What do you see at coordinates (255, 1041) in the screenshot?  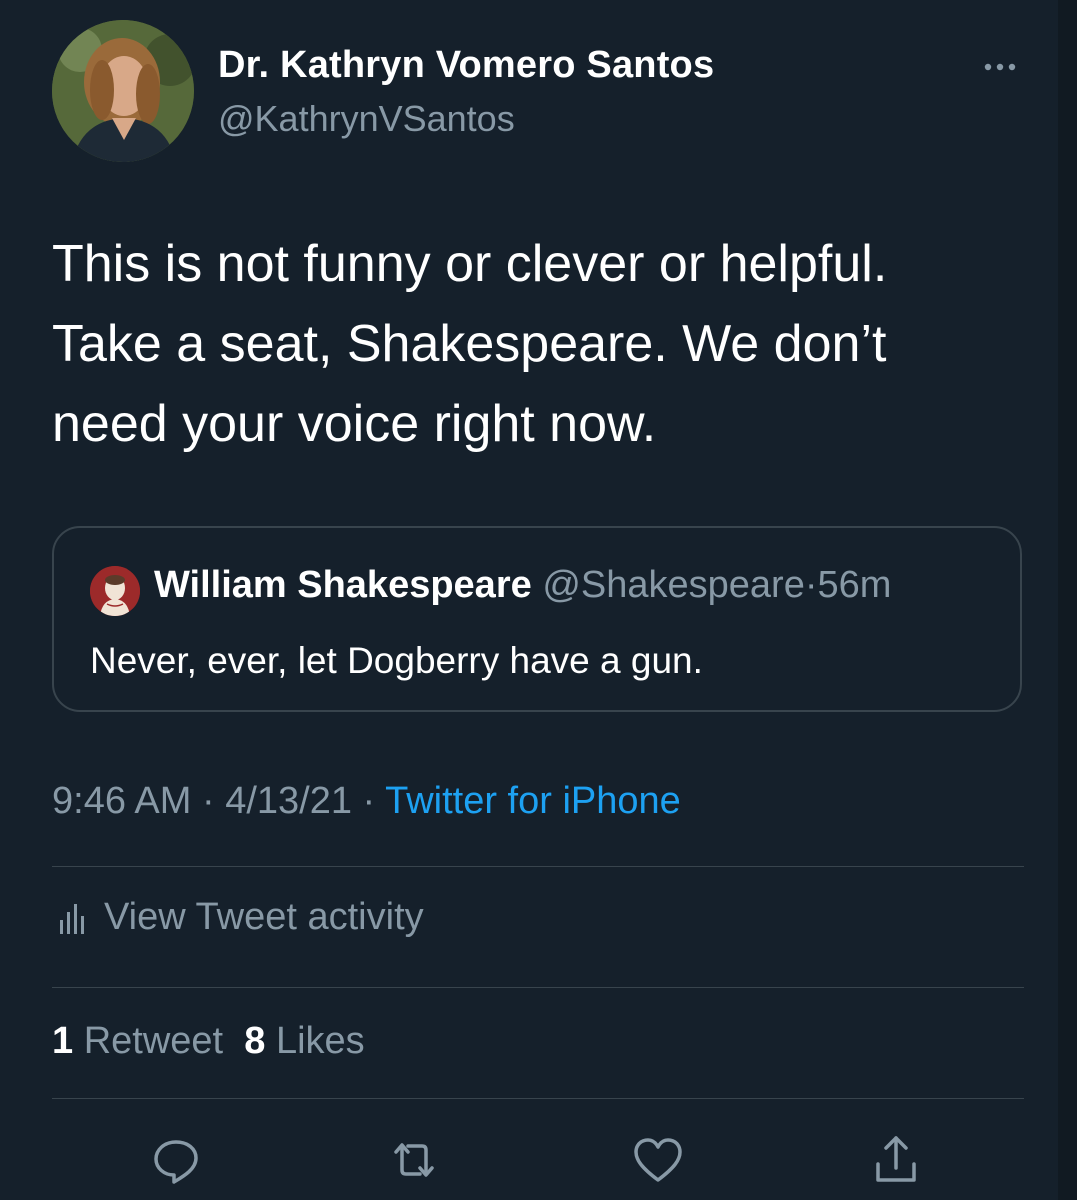 I see `like-count: 8` at bounding box center [255, 1041].